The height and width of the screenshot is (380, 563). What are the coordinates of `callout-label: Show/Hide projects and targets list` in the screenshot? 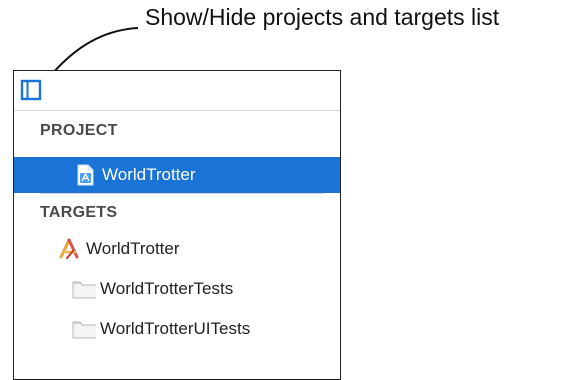 It's located at (322, 17).